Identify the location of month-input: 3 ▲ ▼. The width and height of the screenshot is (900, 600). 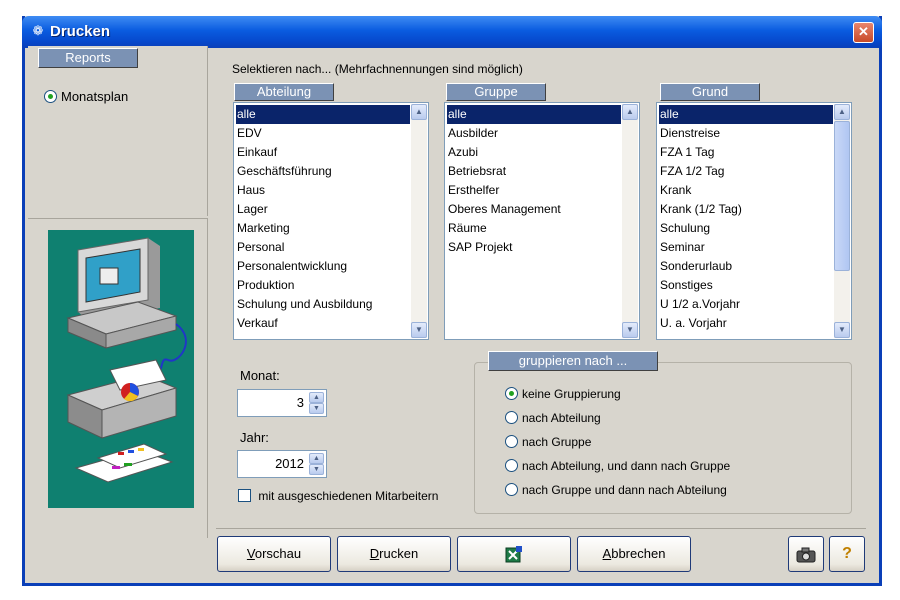
(282, 403).